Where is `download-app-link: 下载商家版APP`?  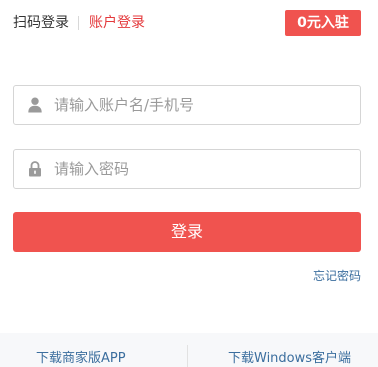 download-app-link: 下载商家版APP is located at coordinates (81, 356).